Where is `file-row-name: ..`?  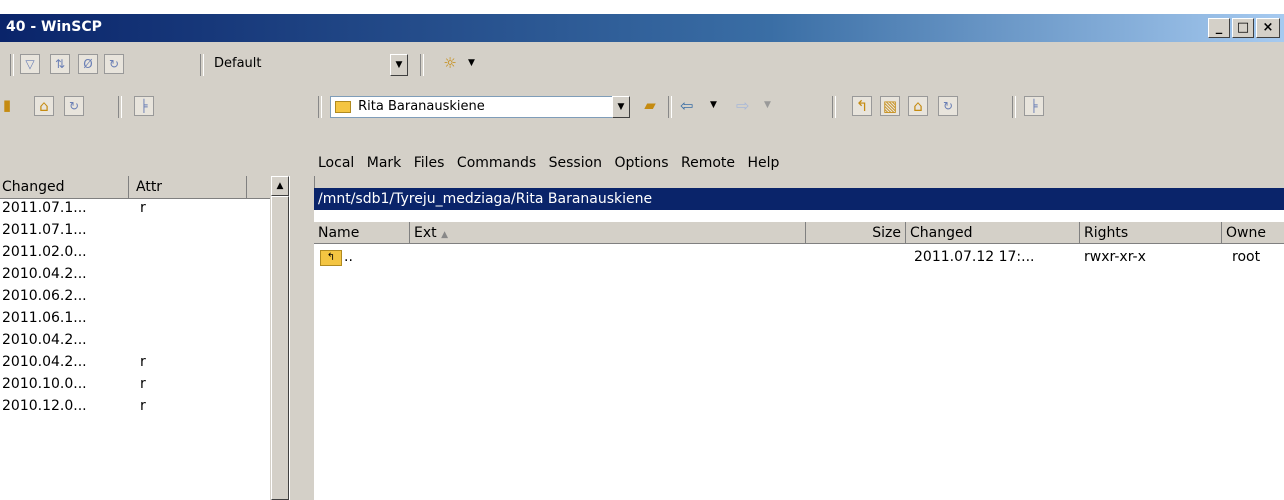 file-row-name: .. is located at coordinates (348, 257).